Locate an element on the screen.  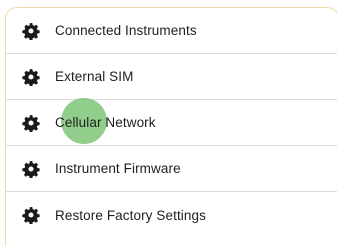
menu-item-label: Connected Instruments is located at coordinates (126, 30).